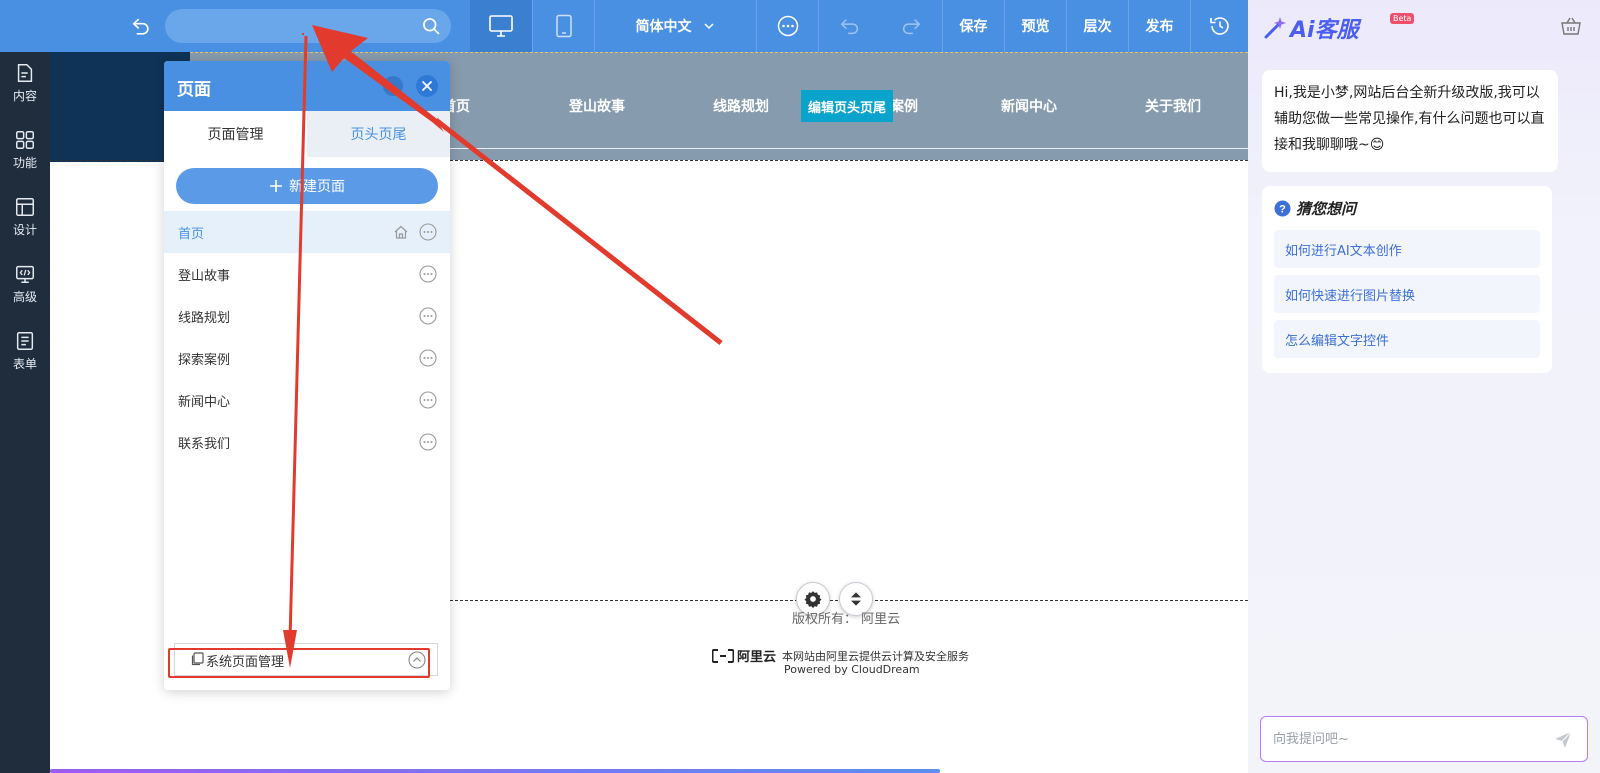 Image resolution: width=1600 pixels, height=773 pixels. Describe the element at coordinates (1571, 26) in the screenshot. I see `basket-icon` at that location.